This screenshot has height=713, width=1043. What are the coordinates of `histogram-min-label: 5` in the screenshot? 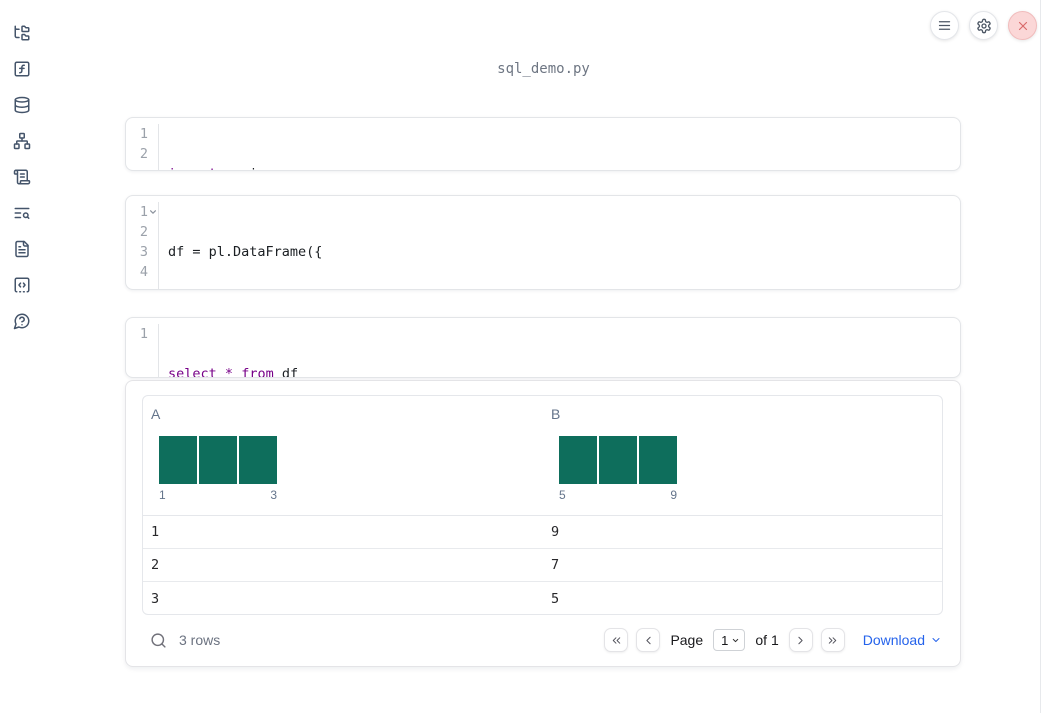 It's located at (562, 495).